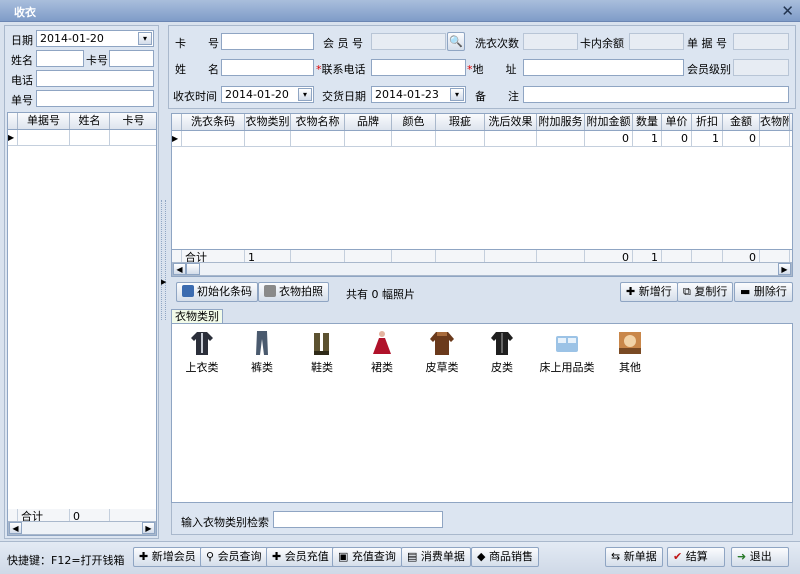  What do you see at coordinates (277, 556) in the screenshot?
I see `plus-icon: ✚` at bounding box center [277, 556].